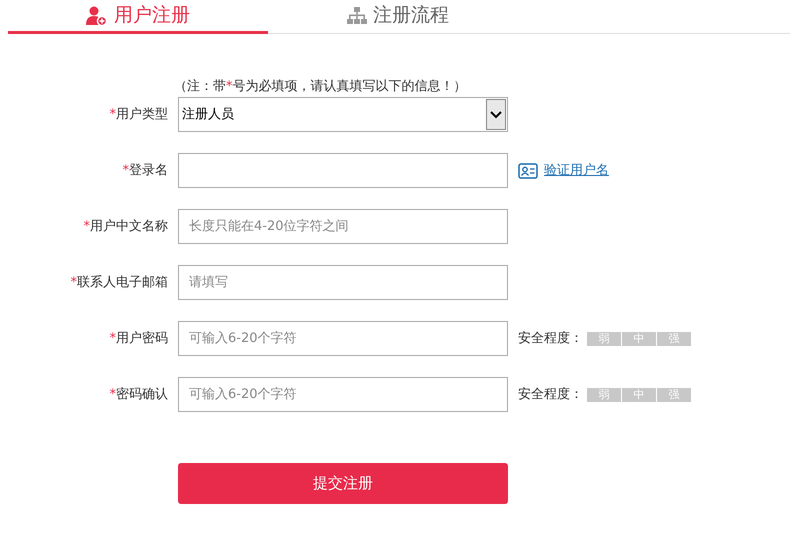 Image resolution: width=798 pixels, height=536 pixels. I want to click on user-add-icon, so click(97, 16).